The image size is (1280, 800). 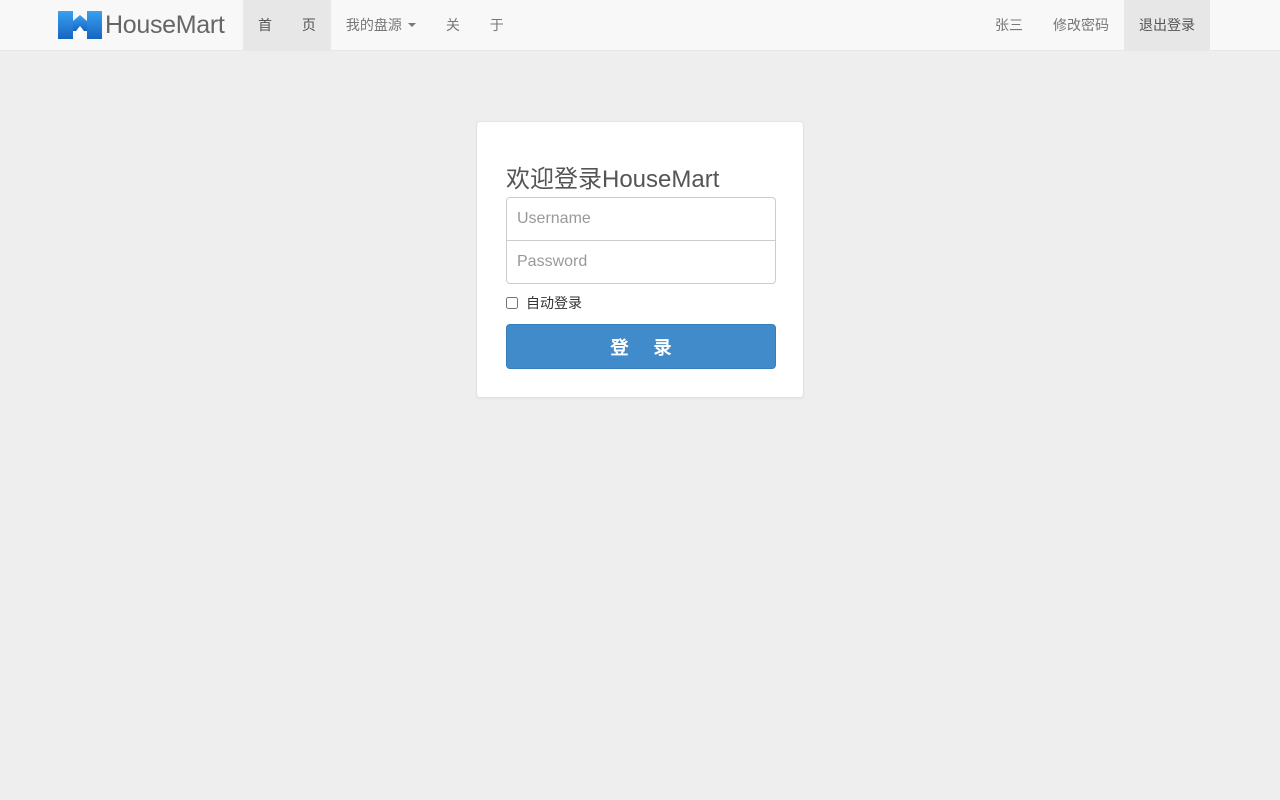 What do you see at coordinates (475, 25) in the screenshot?
I see `nav-about: 关 于` at bounding box center [475, 25].